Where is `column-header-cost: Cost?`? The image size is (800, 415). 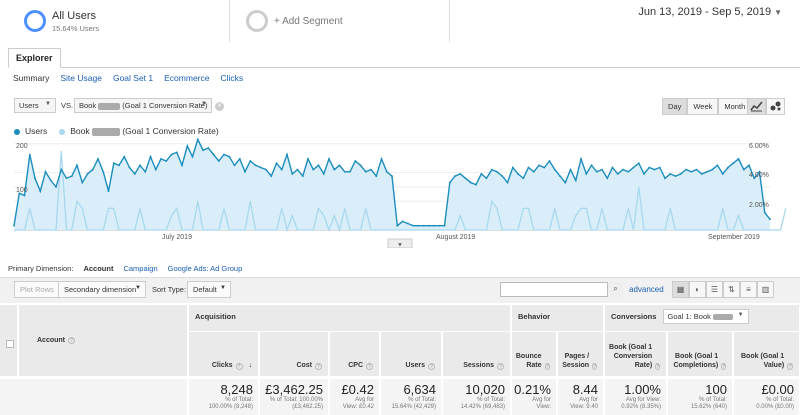 column-header-cost: Cost? is located at coordinates (294, 354).